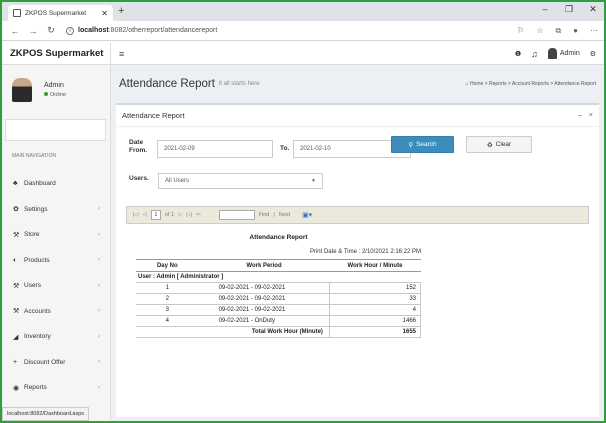 The height and width of the screenshot is (423, 606). I want to click on find-input, so click(236, 215).